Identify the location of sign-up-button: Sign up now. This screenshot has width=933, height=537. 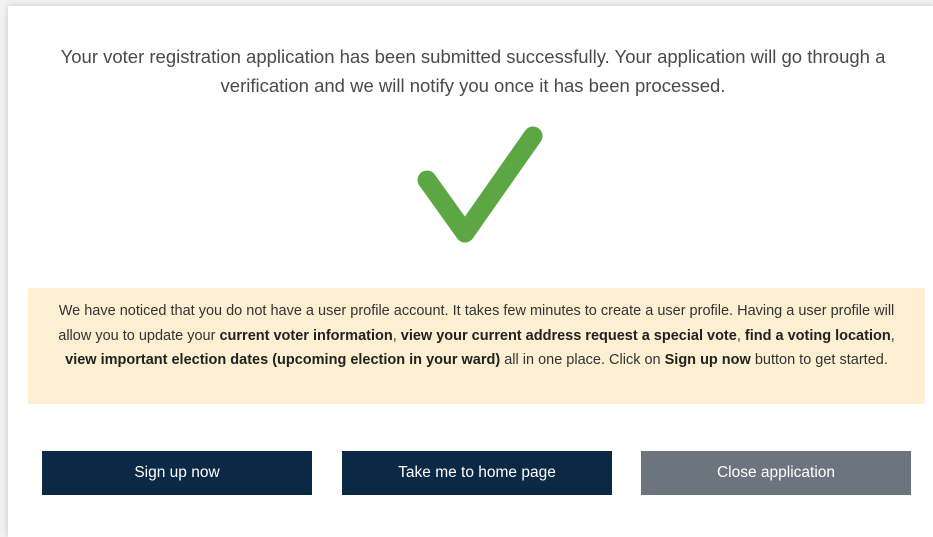
(177, 473).